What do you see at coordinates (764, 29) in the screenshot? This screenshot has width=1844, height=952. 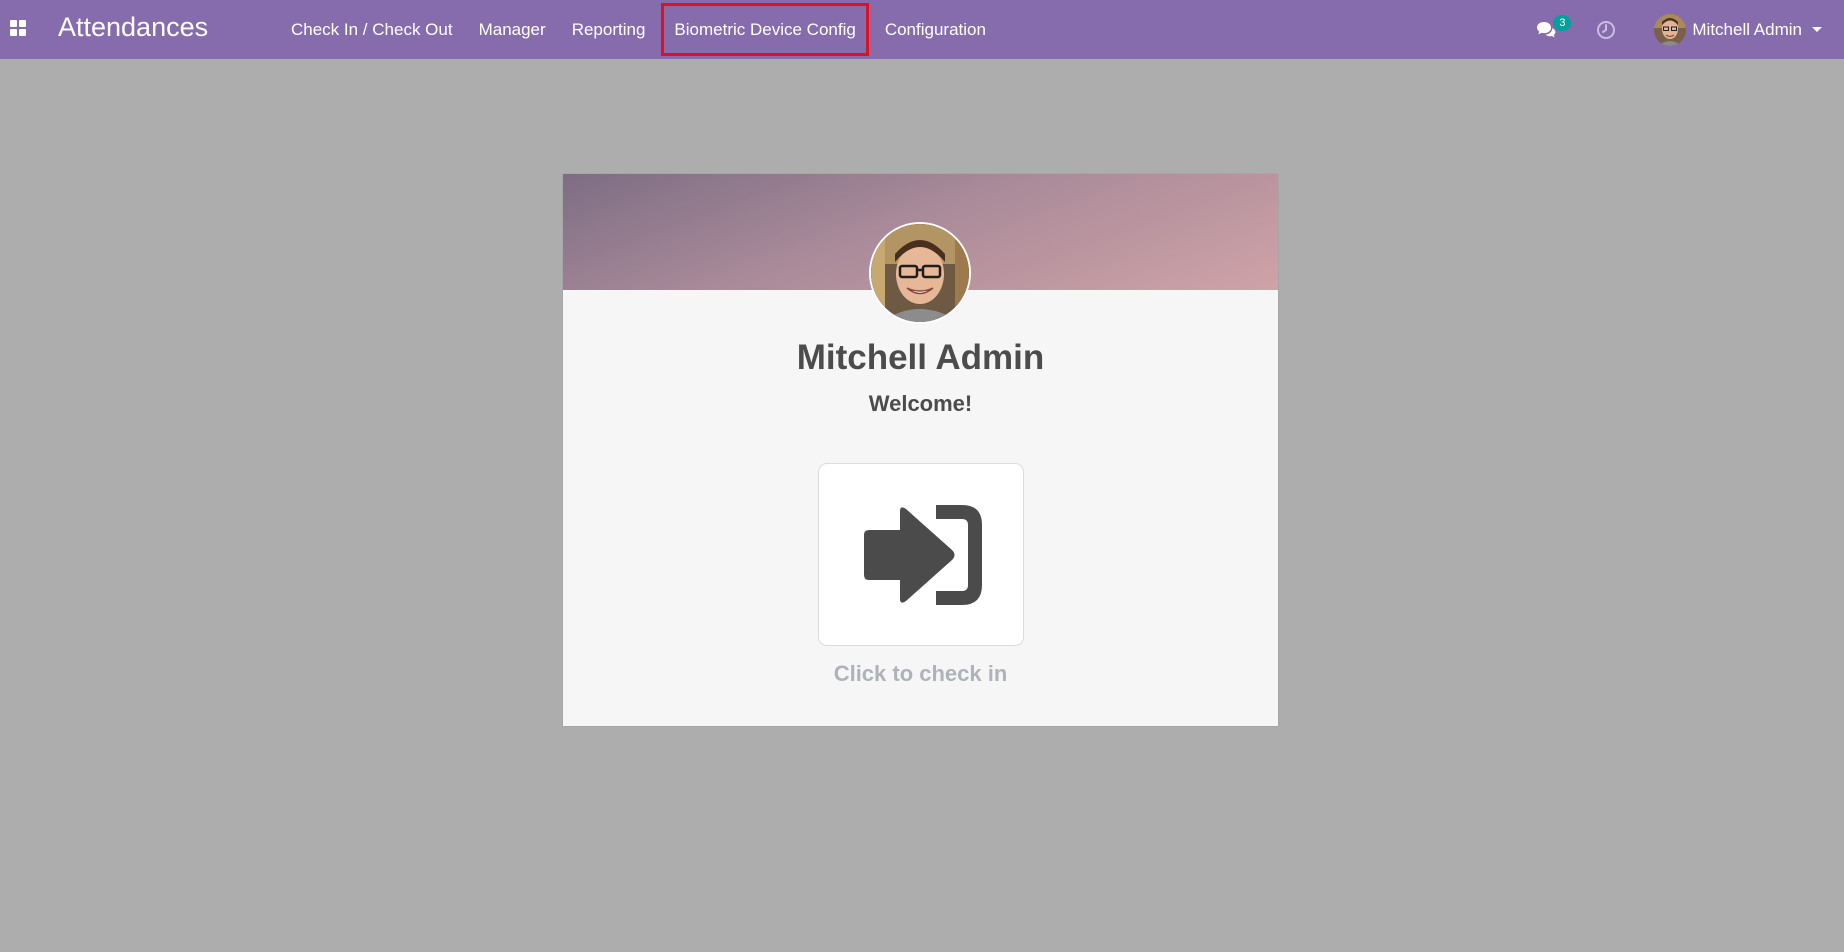 I see `menu-item-biometric-device-config: Biometric Device Config` at bounding box center [764, 29].